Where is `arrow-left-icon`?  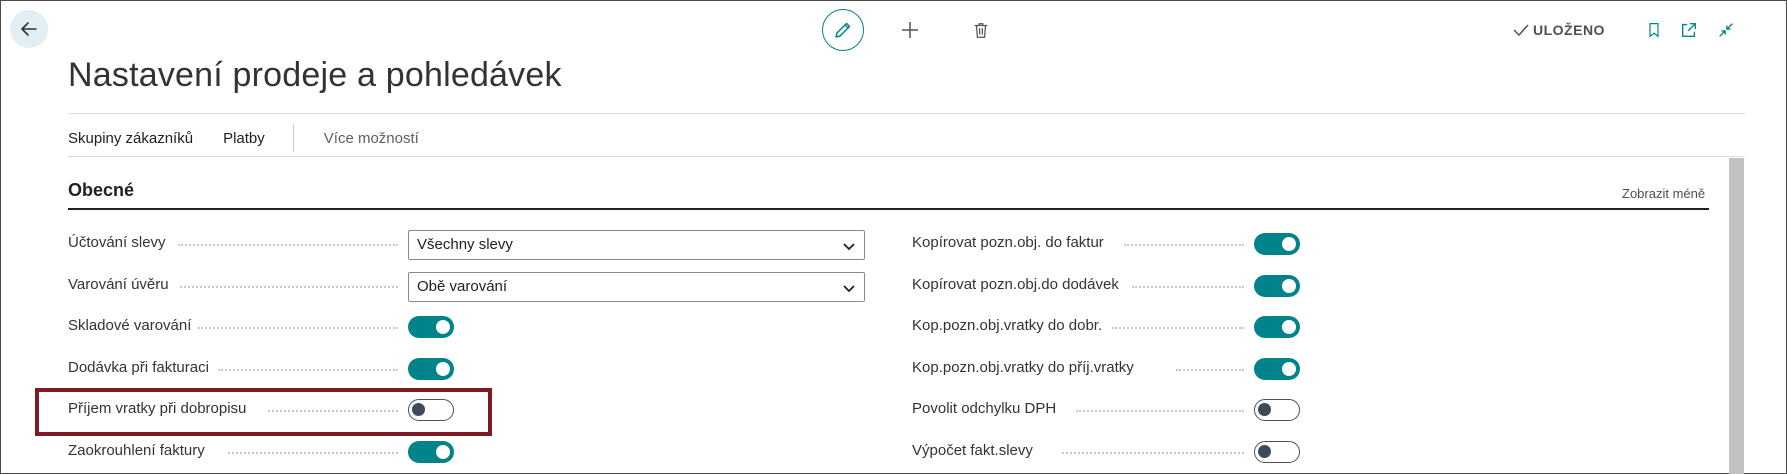 arrow-left-icon is located at coordinates (29, 29).